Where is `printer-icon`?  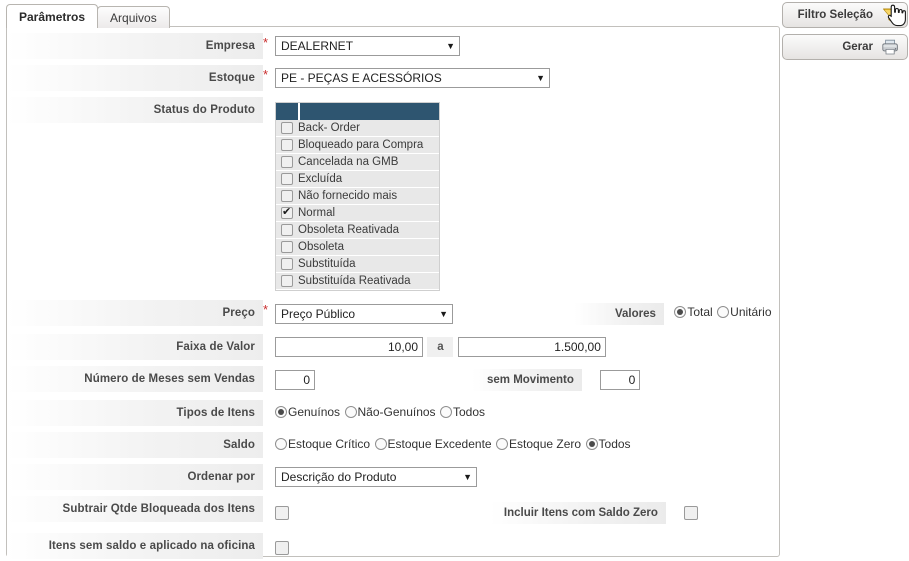 printer-icon is located at coordinates (890, 47).